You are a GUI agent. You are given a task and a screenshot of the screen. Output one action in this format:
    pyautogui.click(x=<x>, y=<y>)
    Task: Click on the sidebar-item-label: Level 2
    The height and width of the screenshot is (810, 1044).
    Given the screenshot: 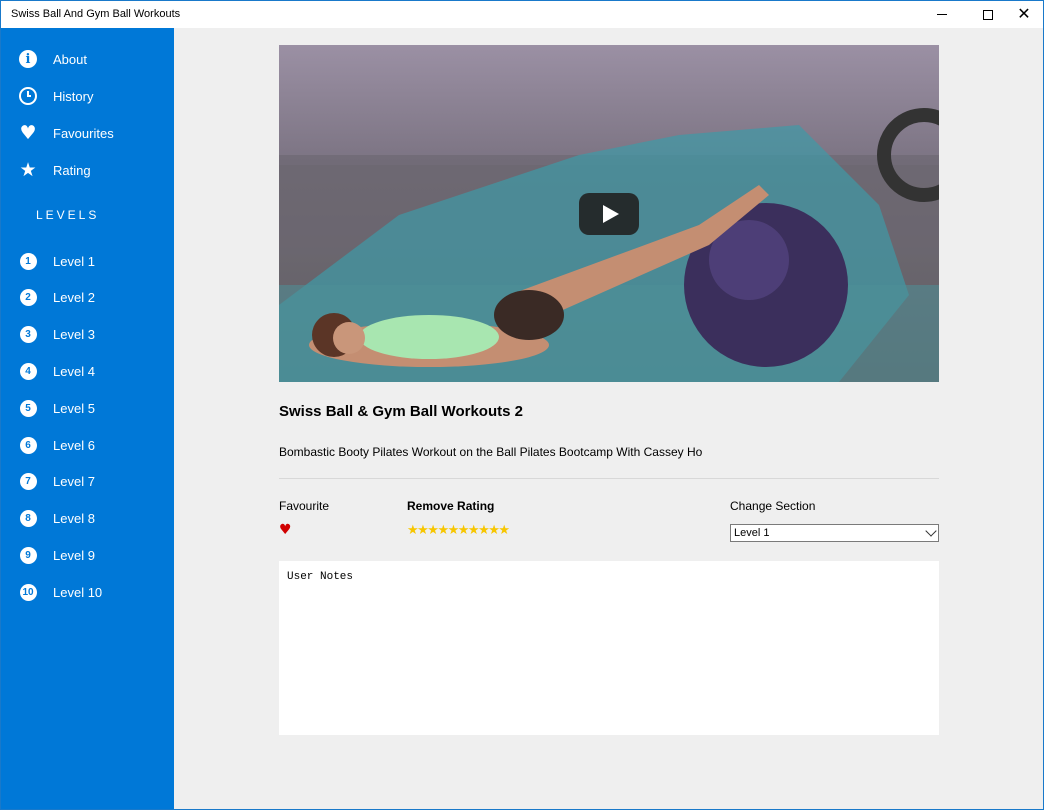 What is the action you would take?
    pyautogui.click(x=74, y=297)
    